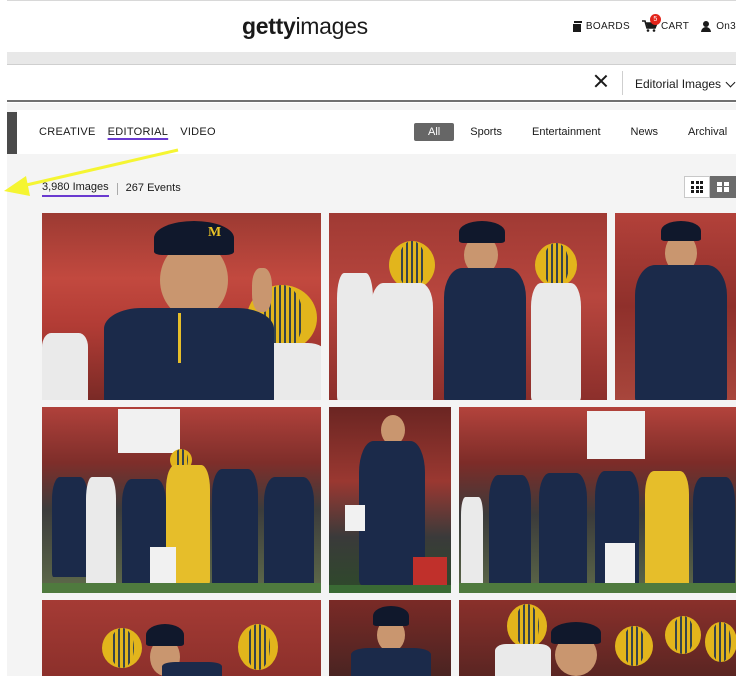  Describe the element at coordinates (566, 132) in the screenshot. I see `category-entertainment: Entertainment` at that location.